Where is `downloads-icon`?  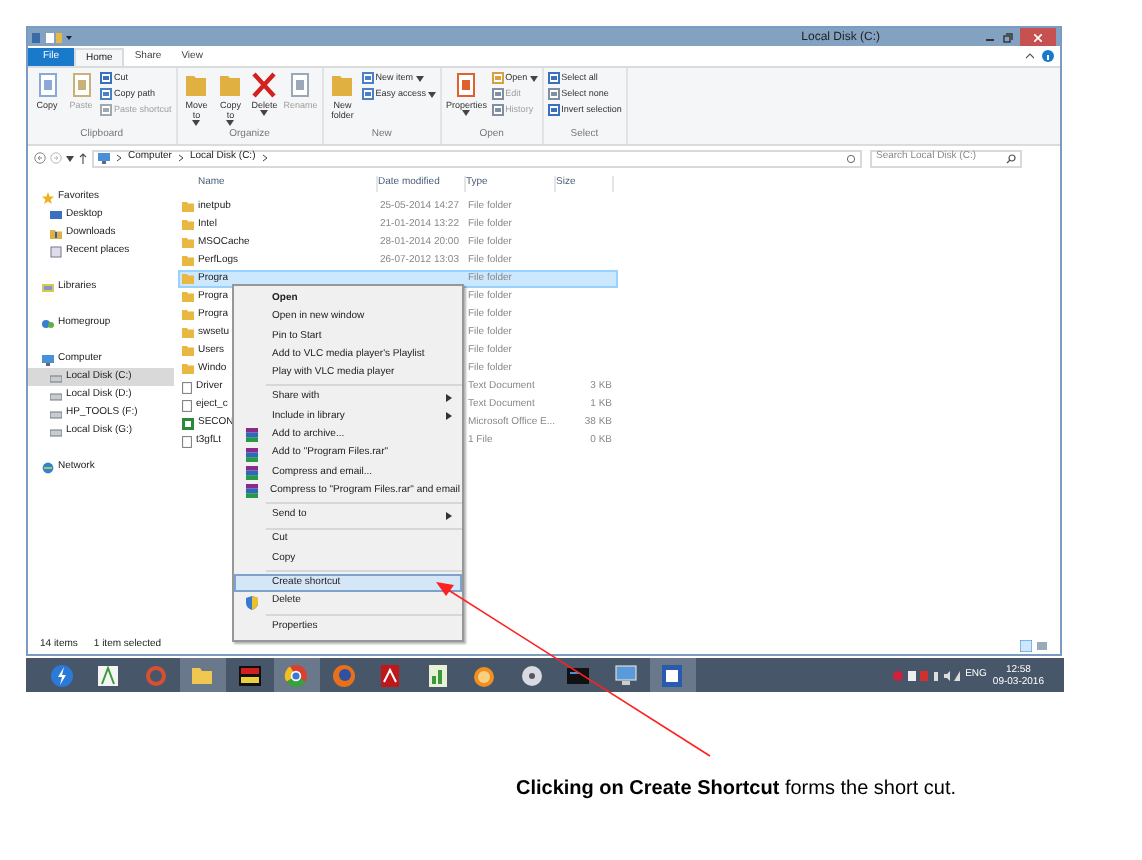 downloads-icon is located at coordinates (56, 233).